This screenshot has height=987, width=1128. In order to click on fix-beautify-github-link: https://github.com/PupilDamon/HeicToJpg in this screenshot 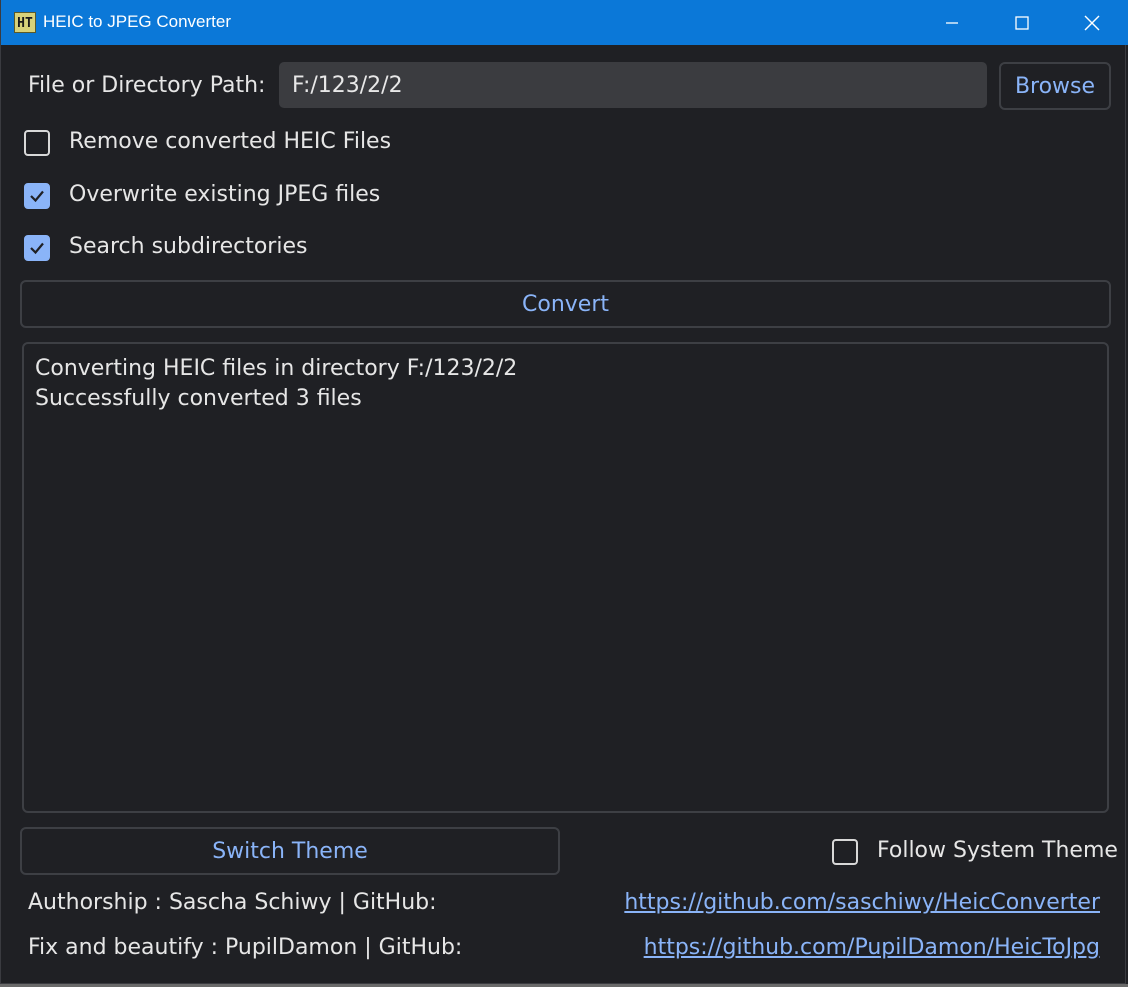, I will do `click(872, 947)`.